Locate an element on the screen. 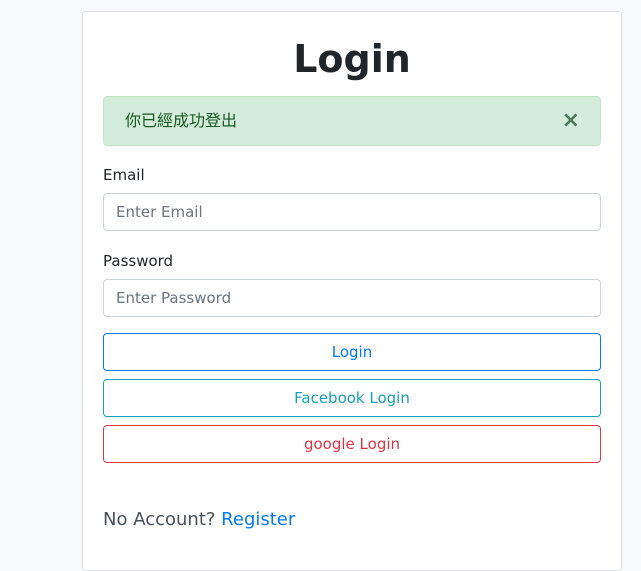 The image size is (641, 571). password-label: Password is located at coordinates (138, 261).